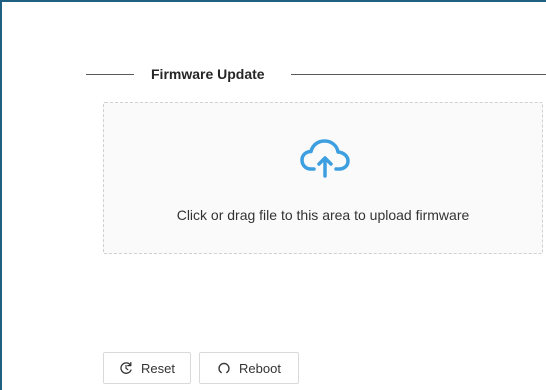  I want to click on reset-button-label: Reset, so click(158, 368).